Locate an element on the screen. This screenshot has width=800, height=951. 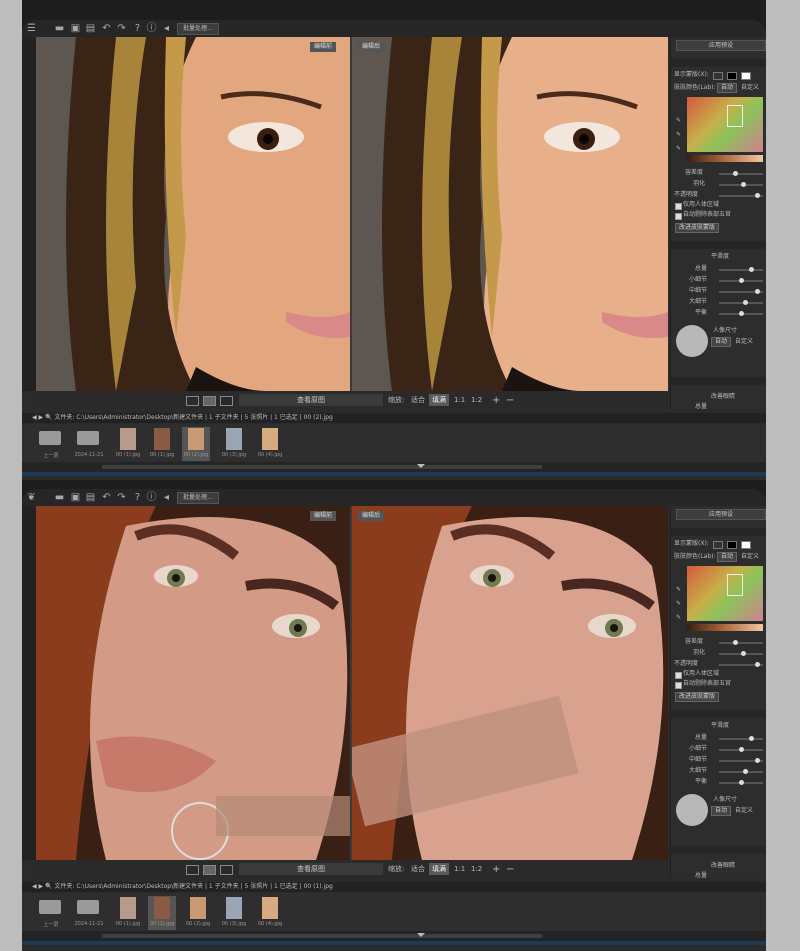
open-folder-icon: ▬ is located at coordinates (59, 497).